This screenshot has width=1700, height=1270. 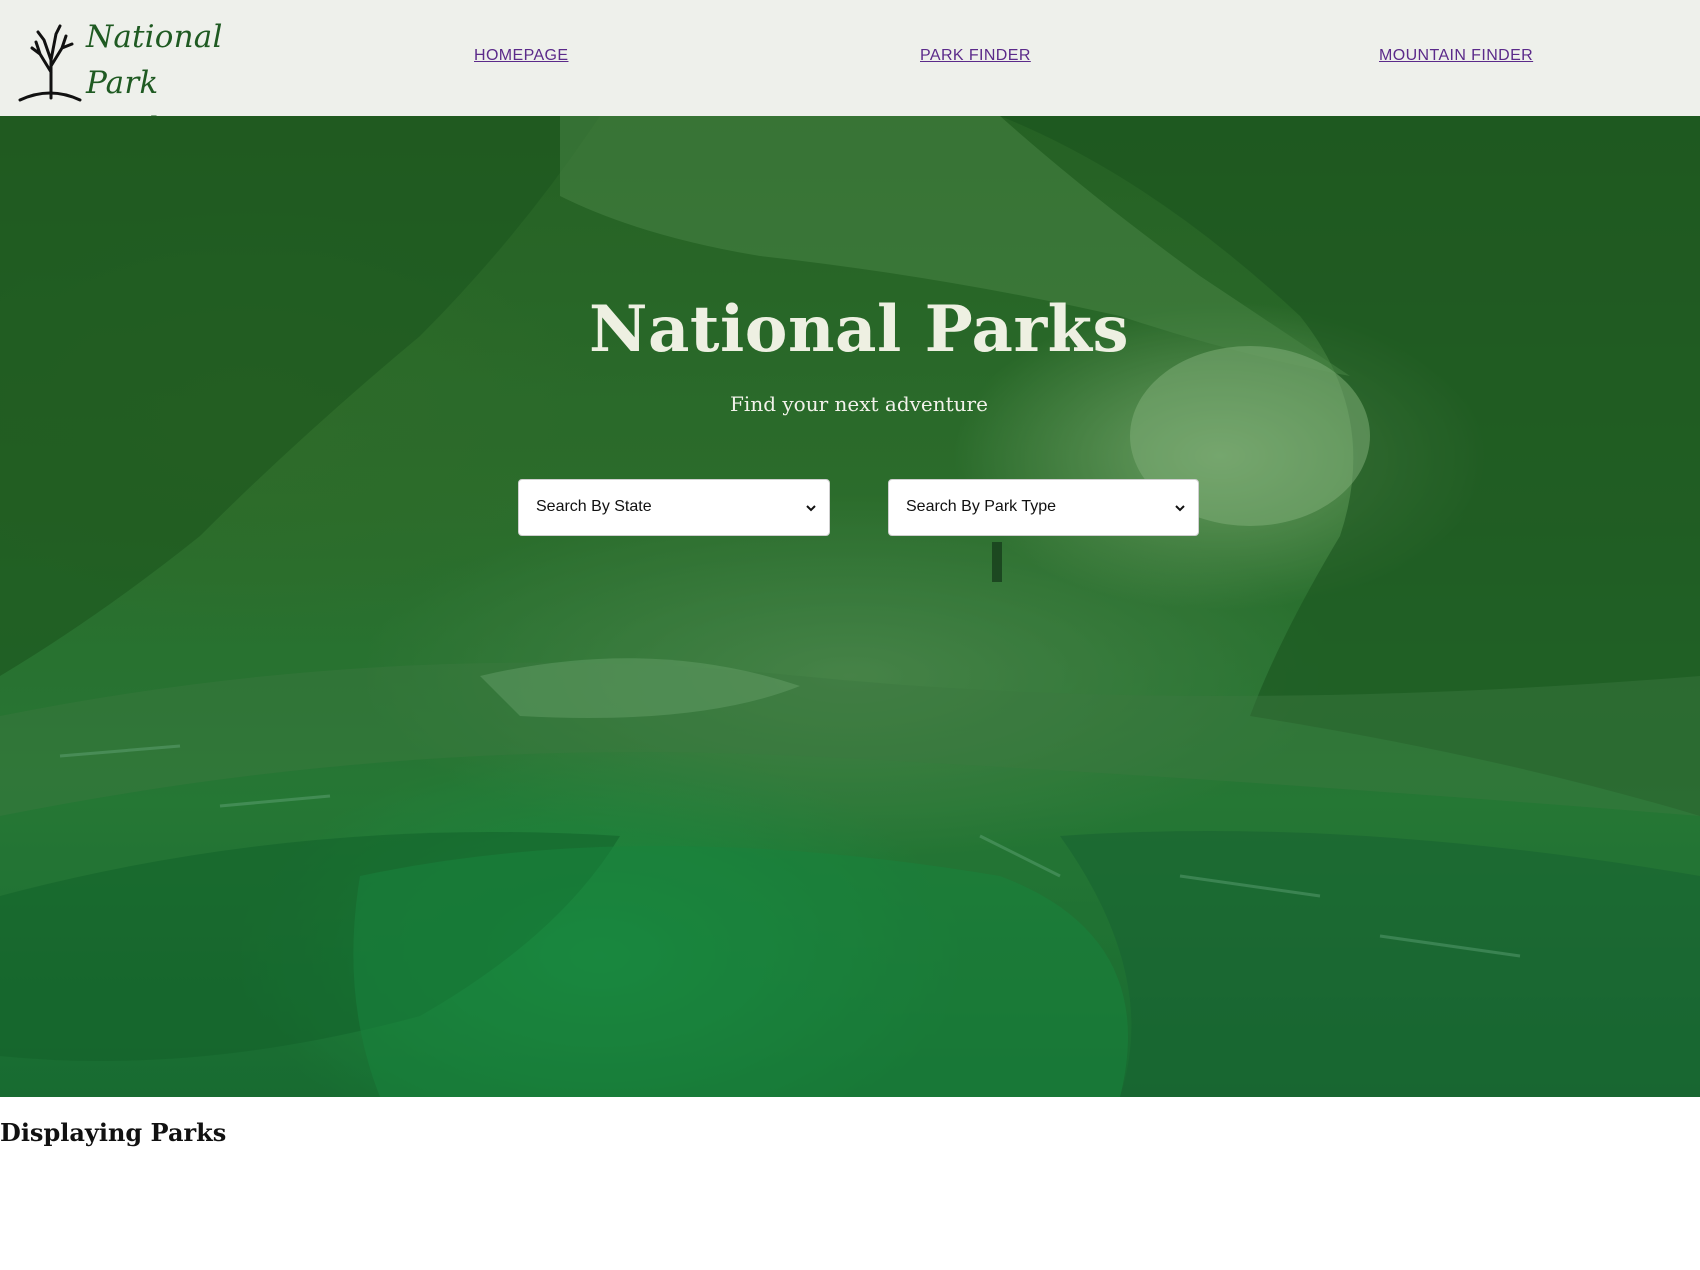 I want to click on nav-link-homepage: HOMEPAGE, so click(x=521, y=56).